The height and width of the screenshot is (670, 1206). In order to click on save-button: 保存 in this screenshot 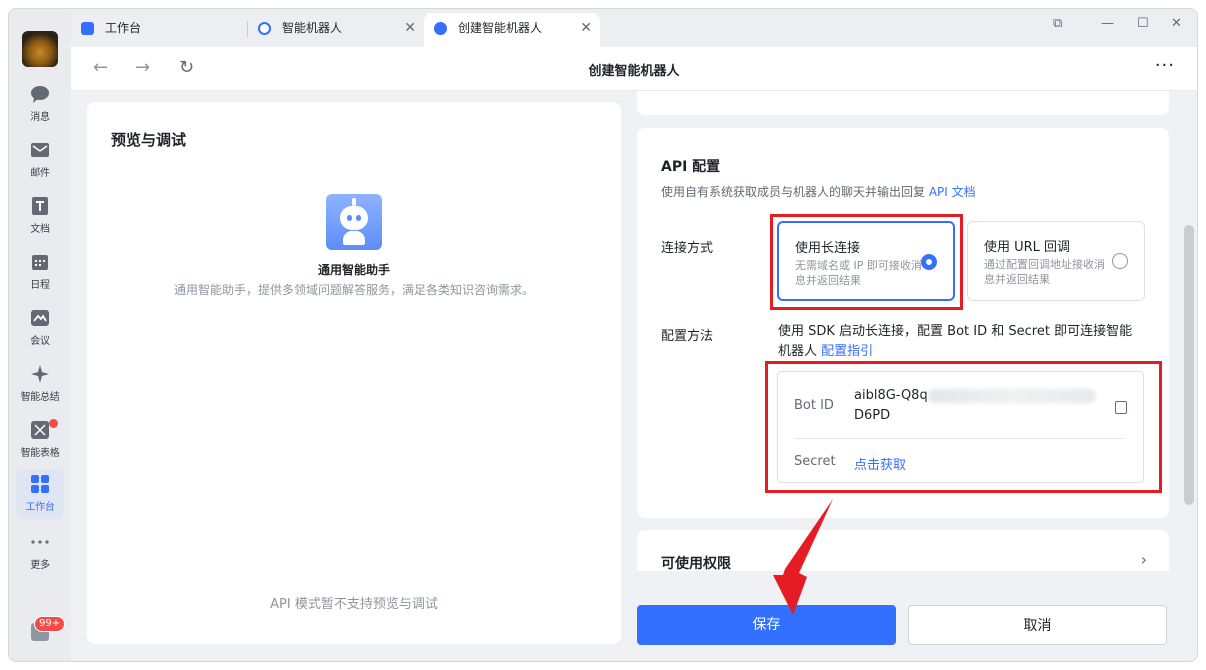, I will do `click(766, 625)`.